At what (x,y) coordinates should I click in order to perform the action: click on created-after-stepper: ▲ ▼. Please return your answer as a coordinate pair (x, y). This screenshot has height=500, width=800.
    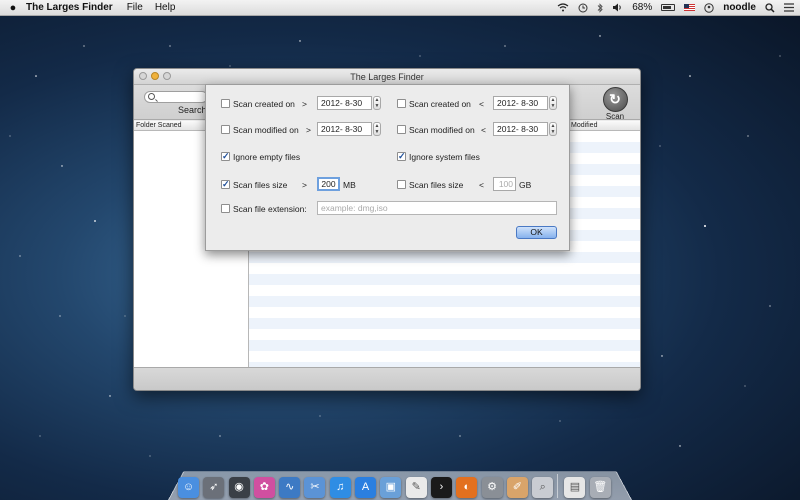
    Looking at the image, I should click on (377, 103).